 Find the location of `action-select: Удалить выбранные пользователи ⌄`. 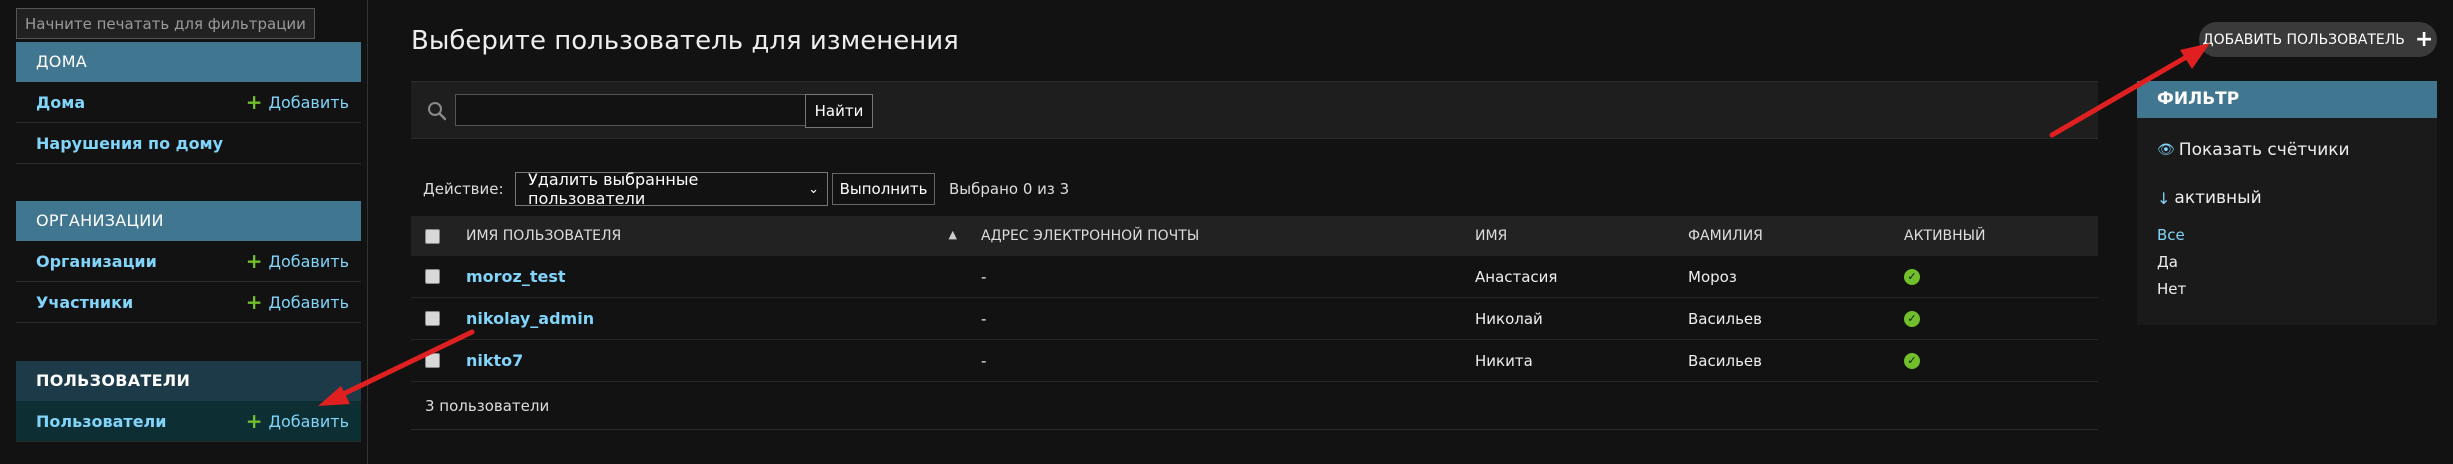

action-select: Удалить выбранные пользователи ⌄ is located at coordinates (671, 189).